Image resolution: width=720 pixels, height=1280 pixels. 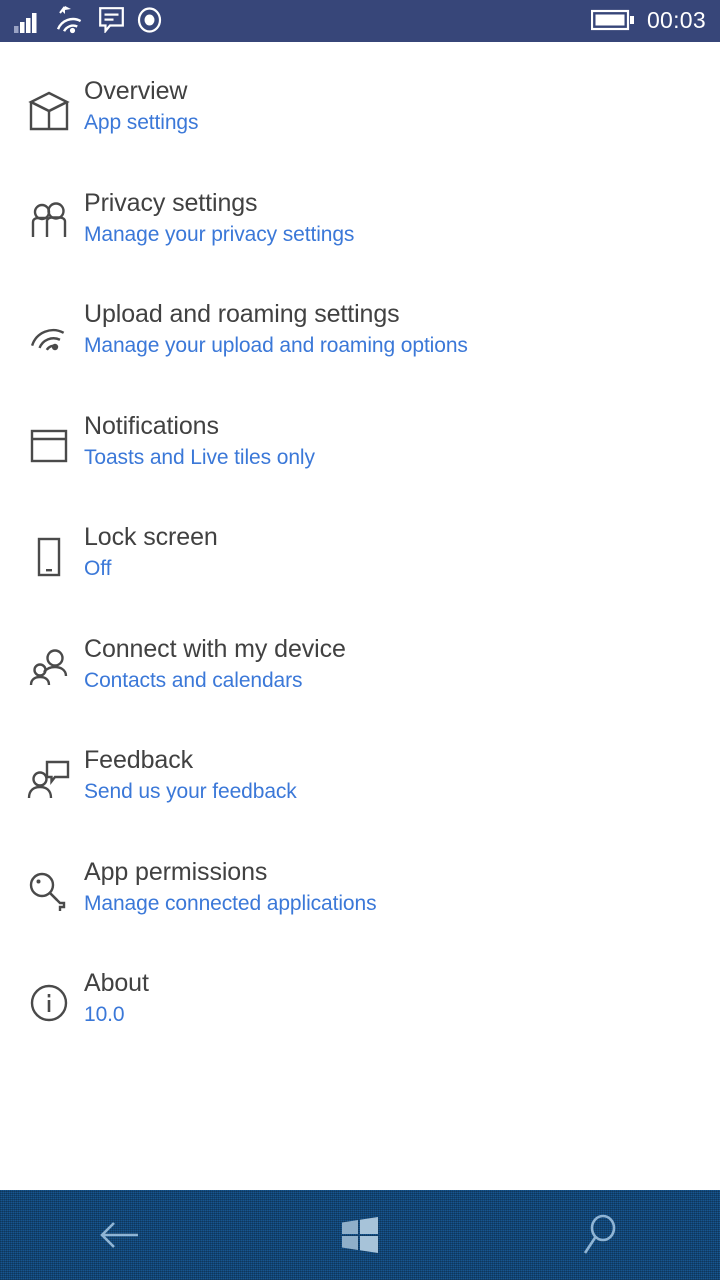 I want to click on list-item-subtitle: Off, so click(x=98, y=568).